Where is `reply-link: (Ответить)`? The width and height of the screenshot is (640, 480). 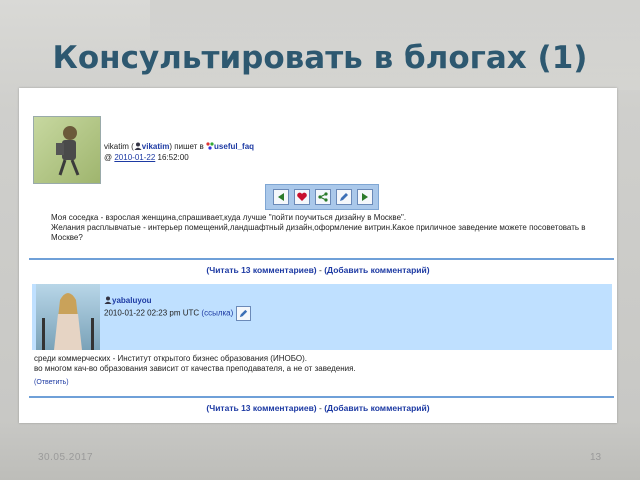 reply-link: (Ответить) is located at coordinates (314, 383).